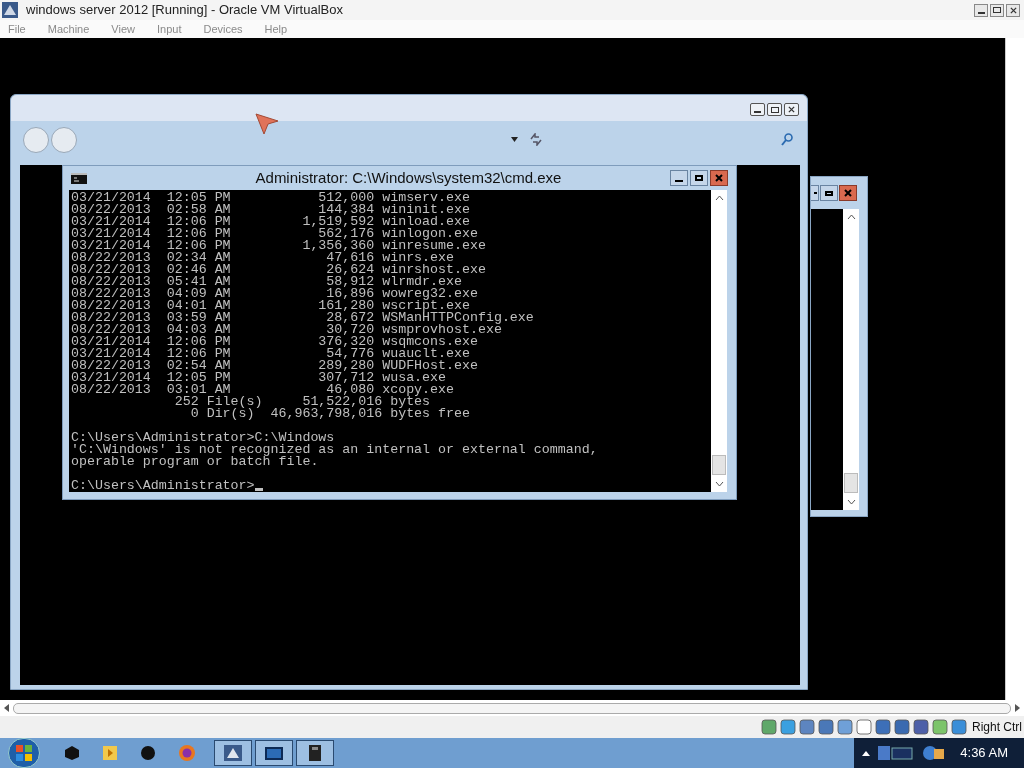 The width and height of the screenshot is (1024, 768). I want to click on window-title: windows server 2012 [Running] - Oracle VM VirtualBox, so click(184, 10).